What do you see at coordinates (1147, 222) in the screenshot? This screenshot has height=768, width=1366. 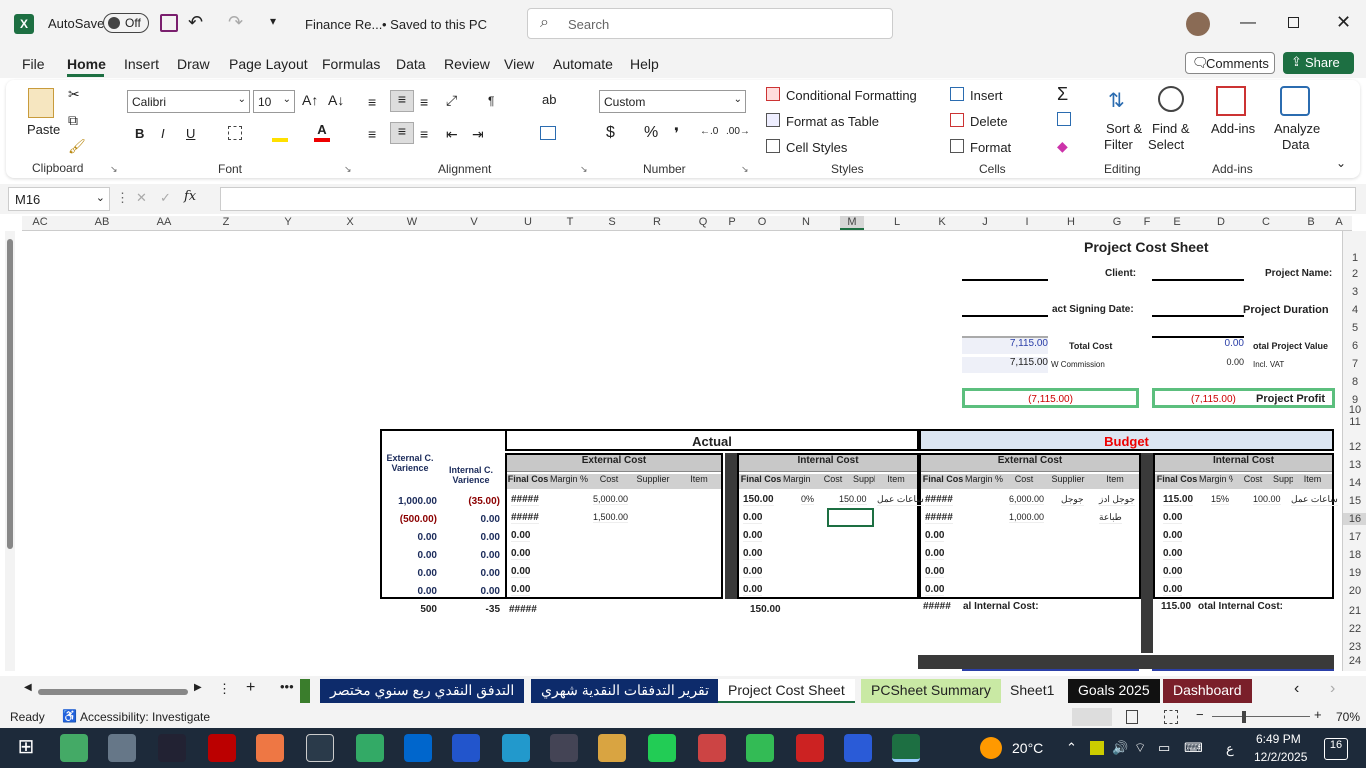 I see `column-header: F` at bounding box center [1147, 222].